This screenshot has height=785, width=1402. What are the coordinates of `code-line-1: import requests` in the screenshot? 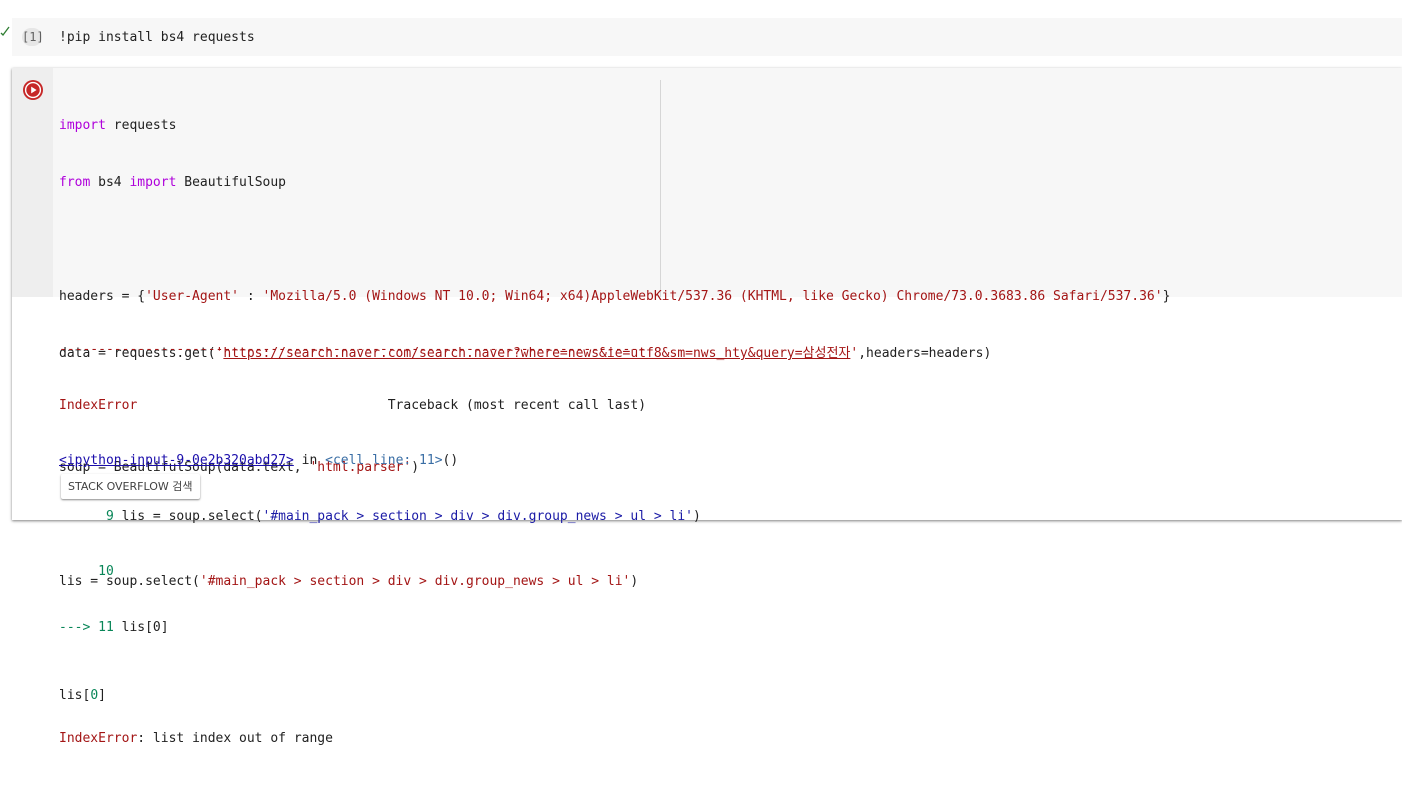 It's located at (614, 125).